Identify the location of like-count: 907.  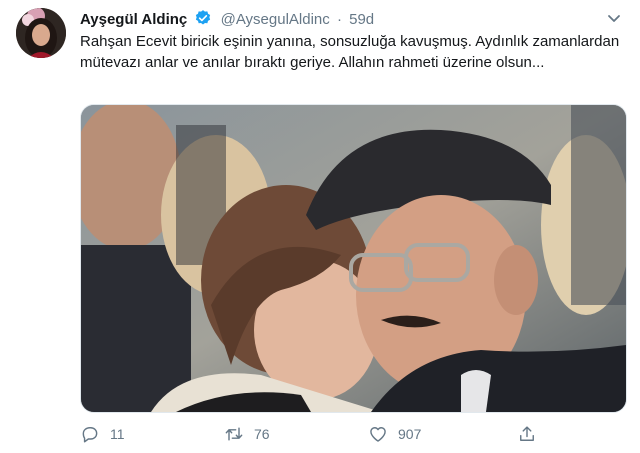
(410, 434).